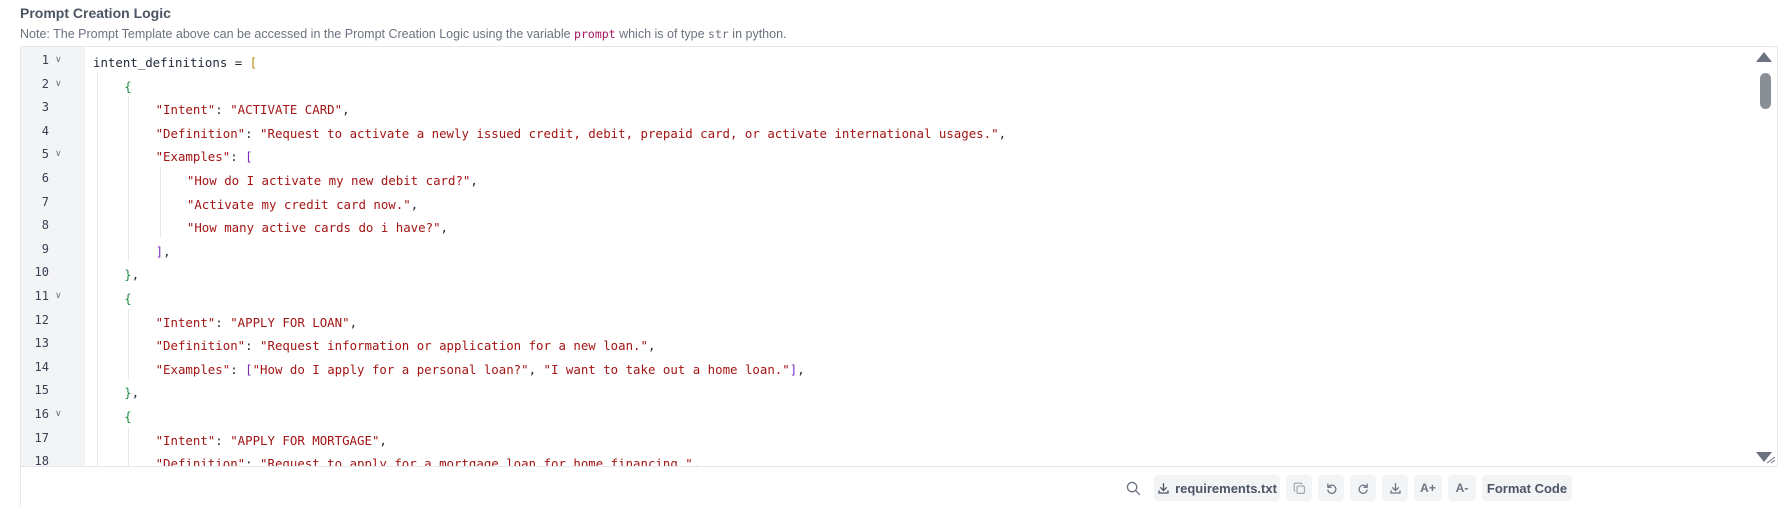  What do you see at coordinates (886, 226) in the screenshot?
I see `code-line: 8 "How many active cards do i have?",` at bounding box center [886, 226].